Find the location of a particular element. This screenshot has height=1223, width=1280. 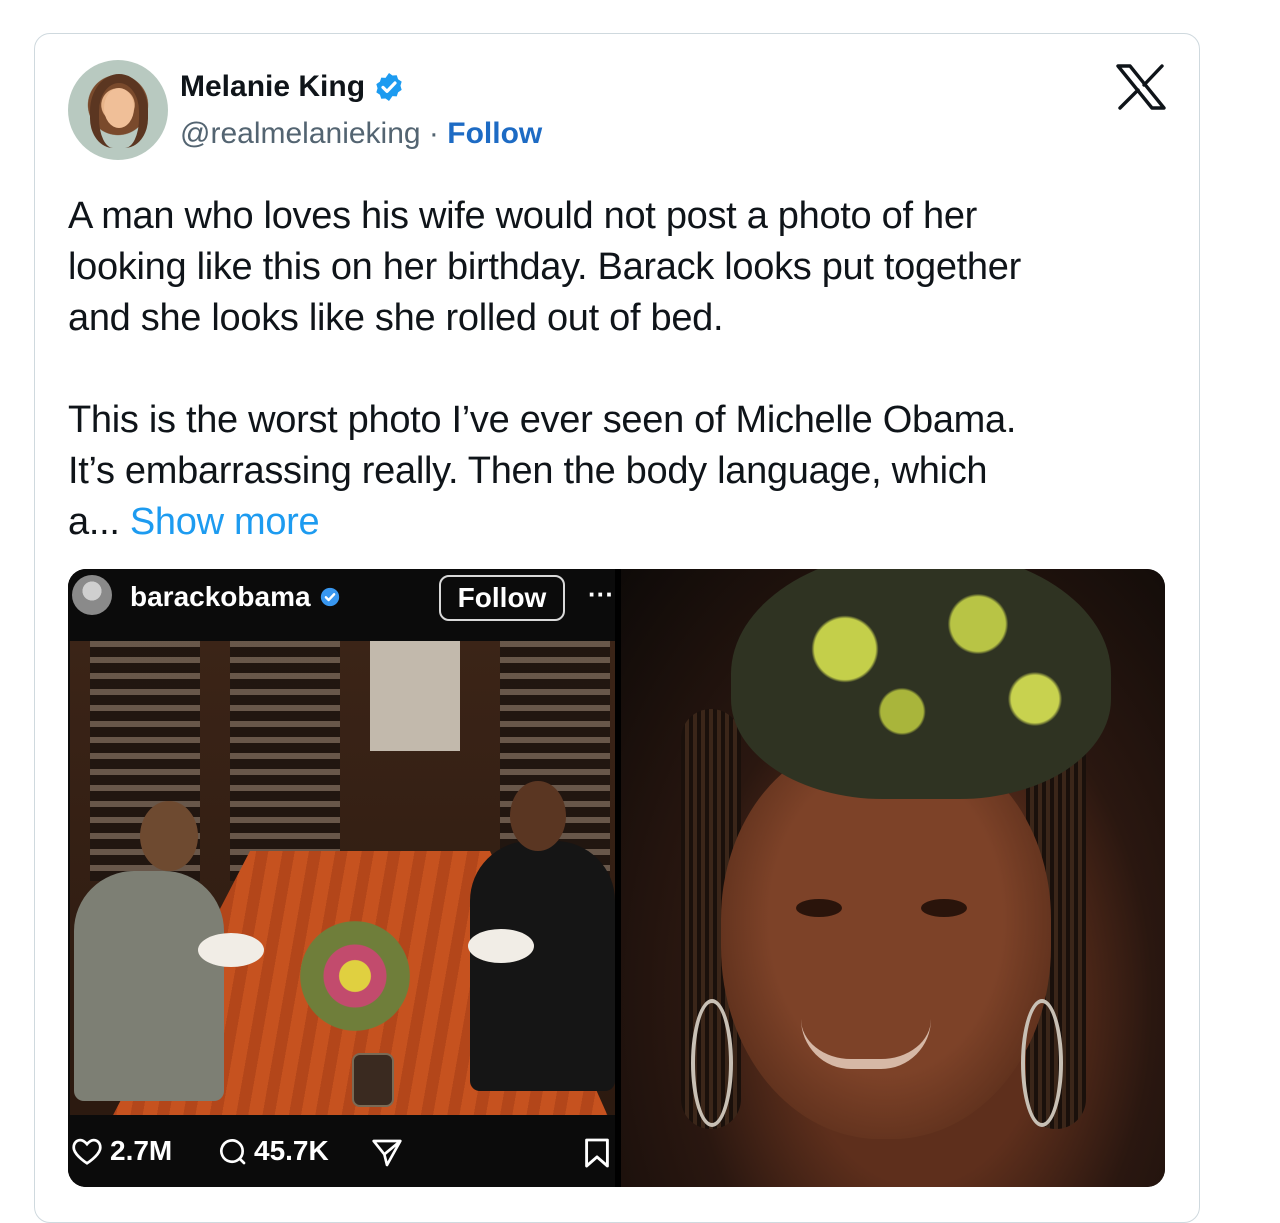

follow-link: Follow is located at coordinates (494, 133).